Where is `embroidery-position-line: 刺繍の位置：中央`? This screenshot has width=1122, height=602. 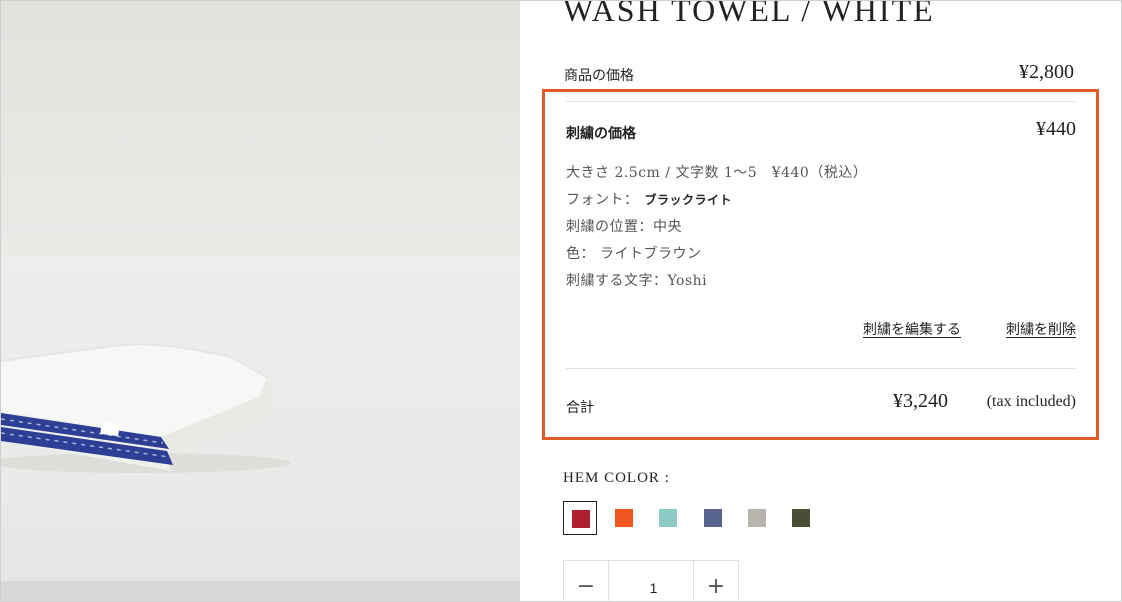 embroidery-position-line: 刺繍の位置：中央 is located at coordinates (821, 227).